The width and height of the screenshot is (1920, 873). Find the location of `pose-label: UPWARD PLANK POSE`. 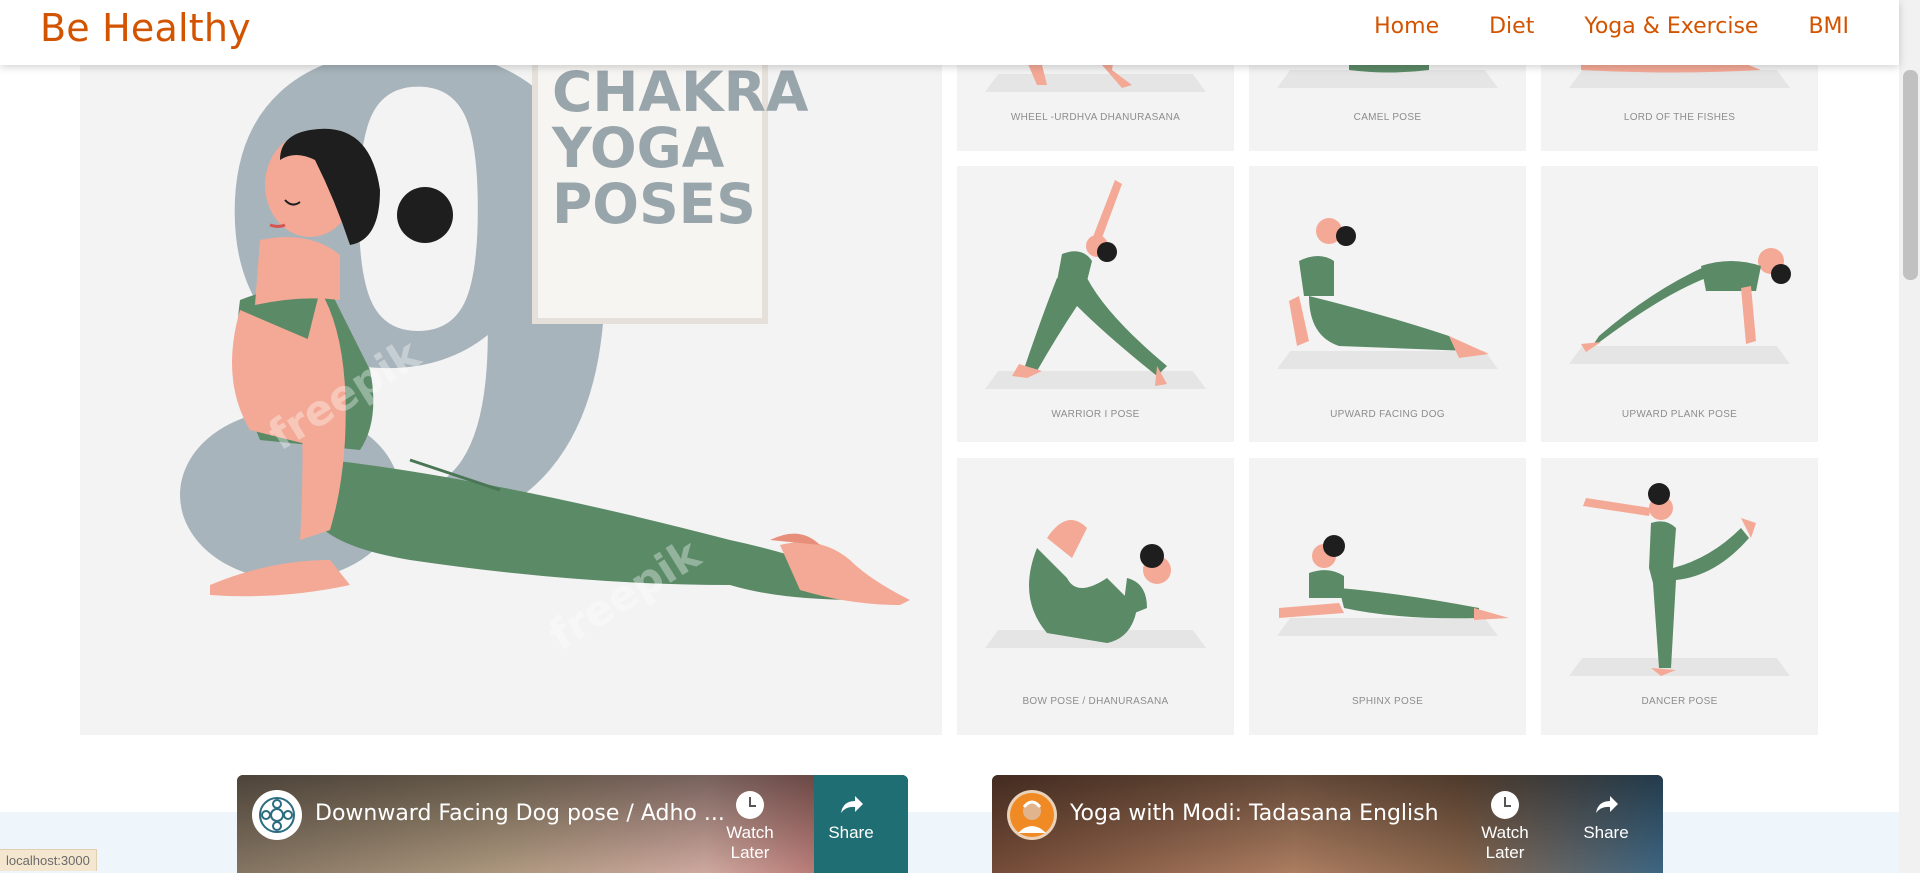

pose-label: UPWARD PLANK POSE is located at coordinates (1679, 414).